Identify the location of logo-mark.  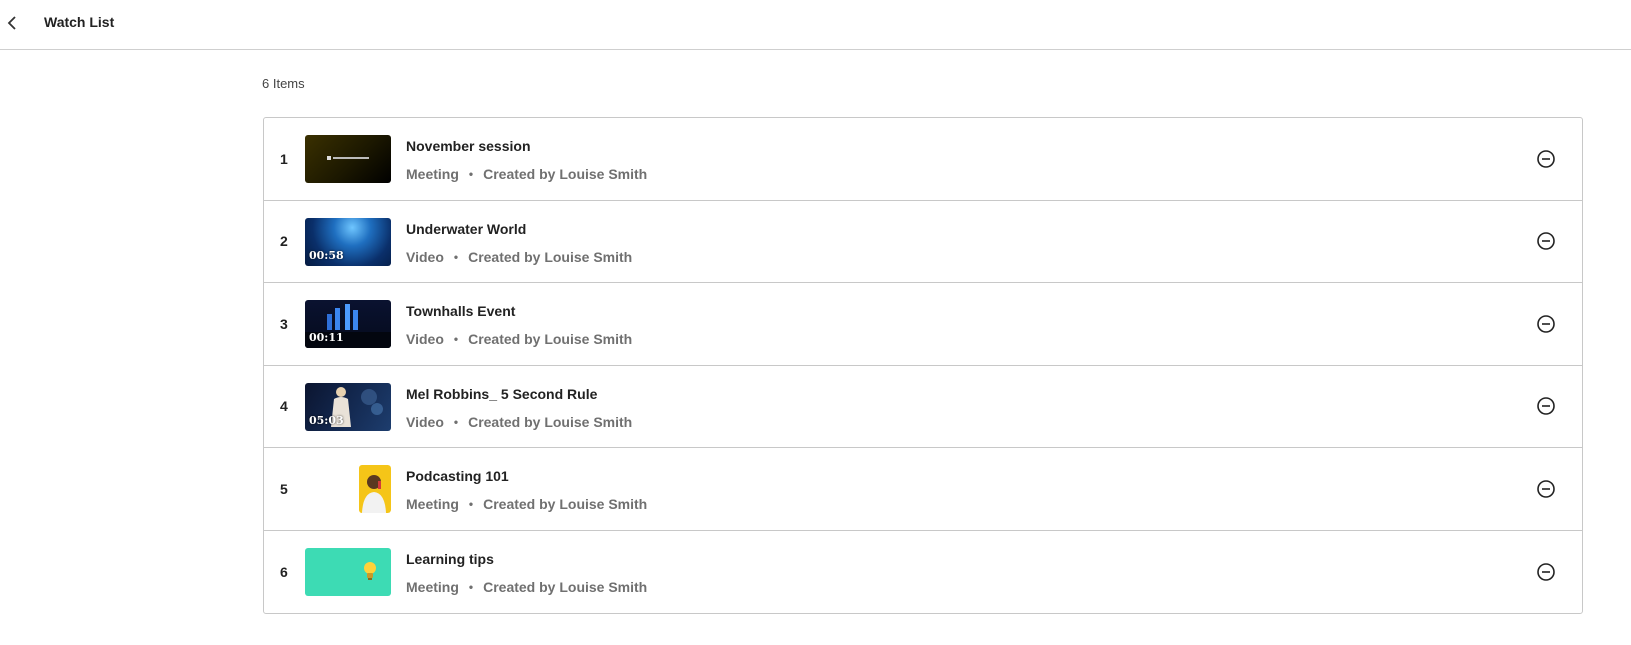
(348, 158).